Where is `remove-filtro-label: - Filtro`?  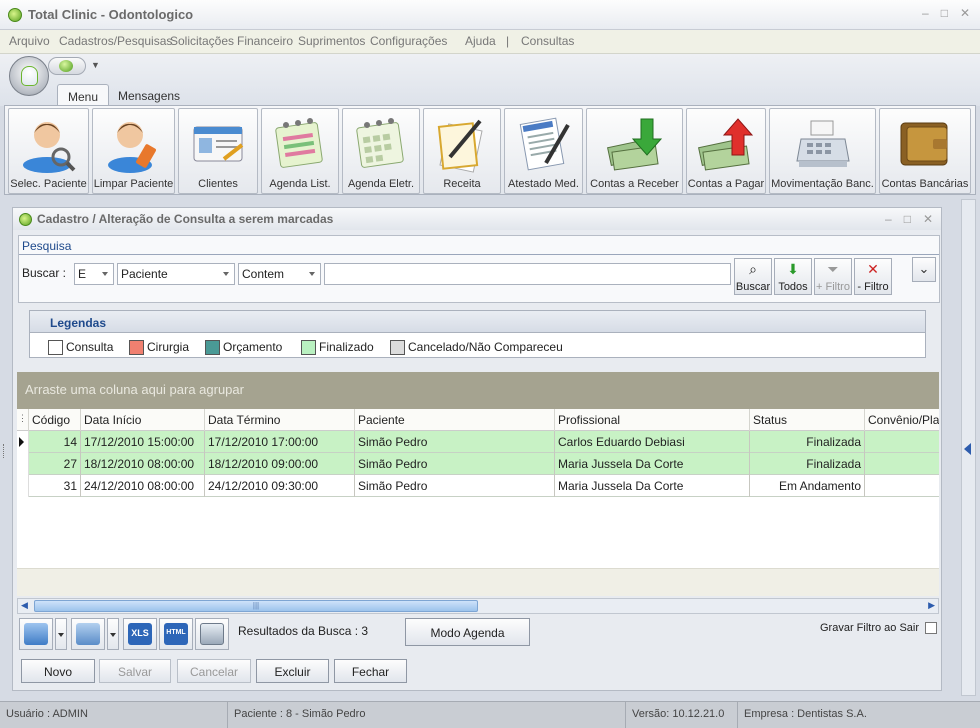
remove-filtro-label: - Filtro is located at coordinates (873, 287).